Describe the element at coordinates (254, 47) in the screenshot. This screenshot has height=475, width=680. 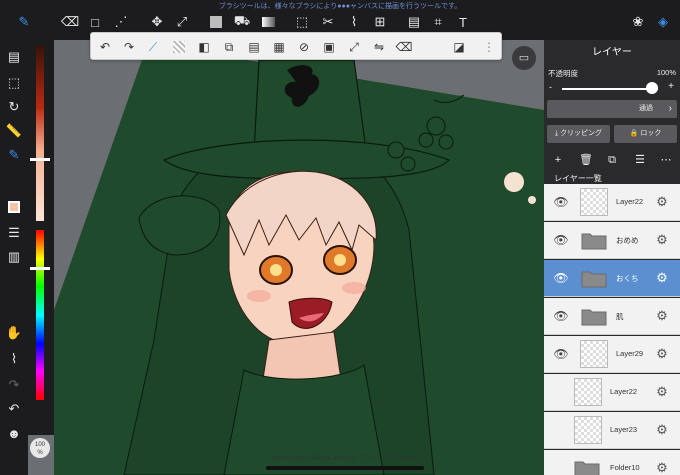
I see `paste-icon: ▤` at that location.